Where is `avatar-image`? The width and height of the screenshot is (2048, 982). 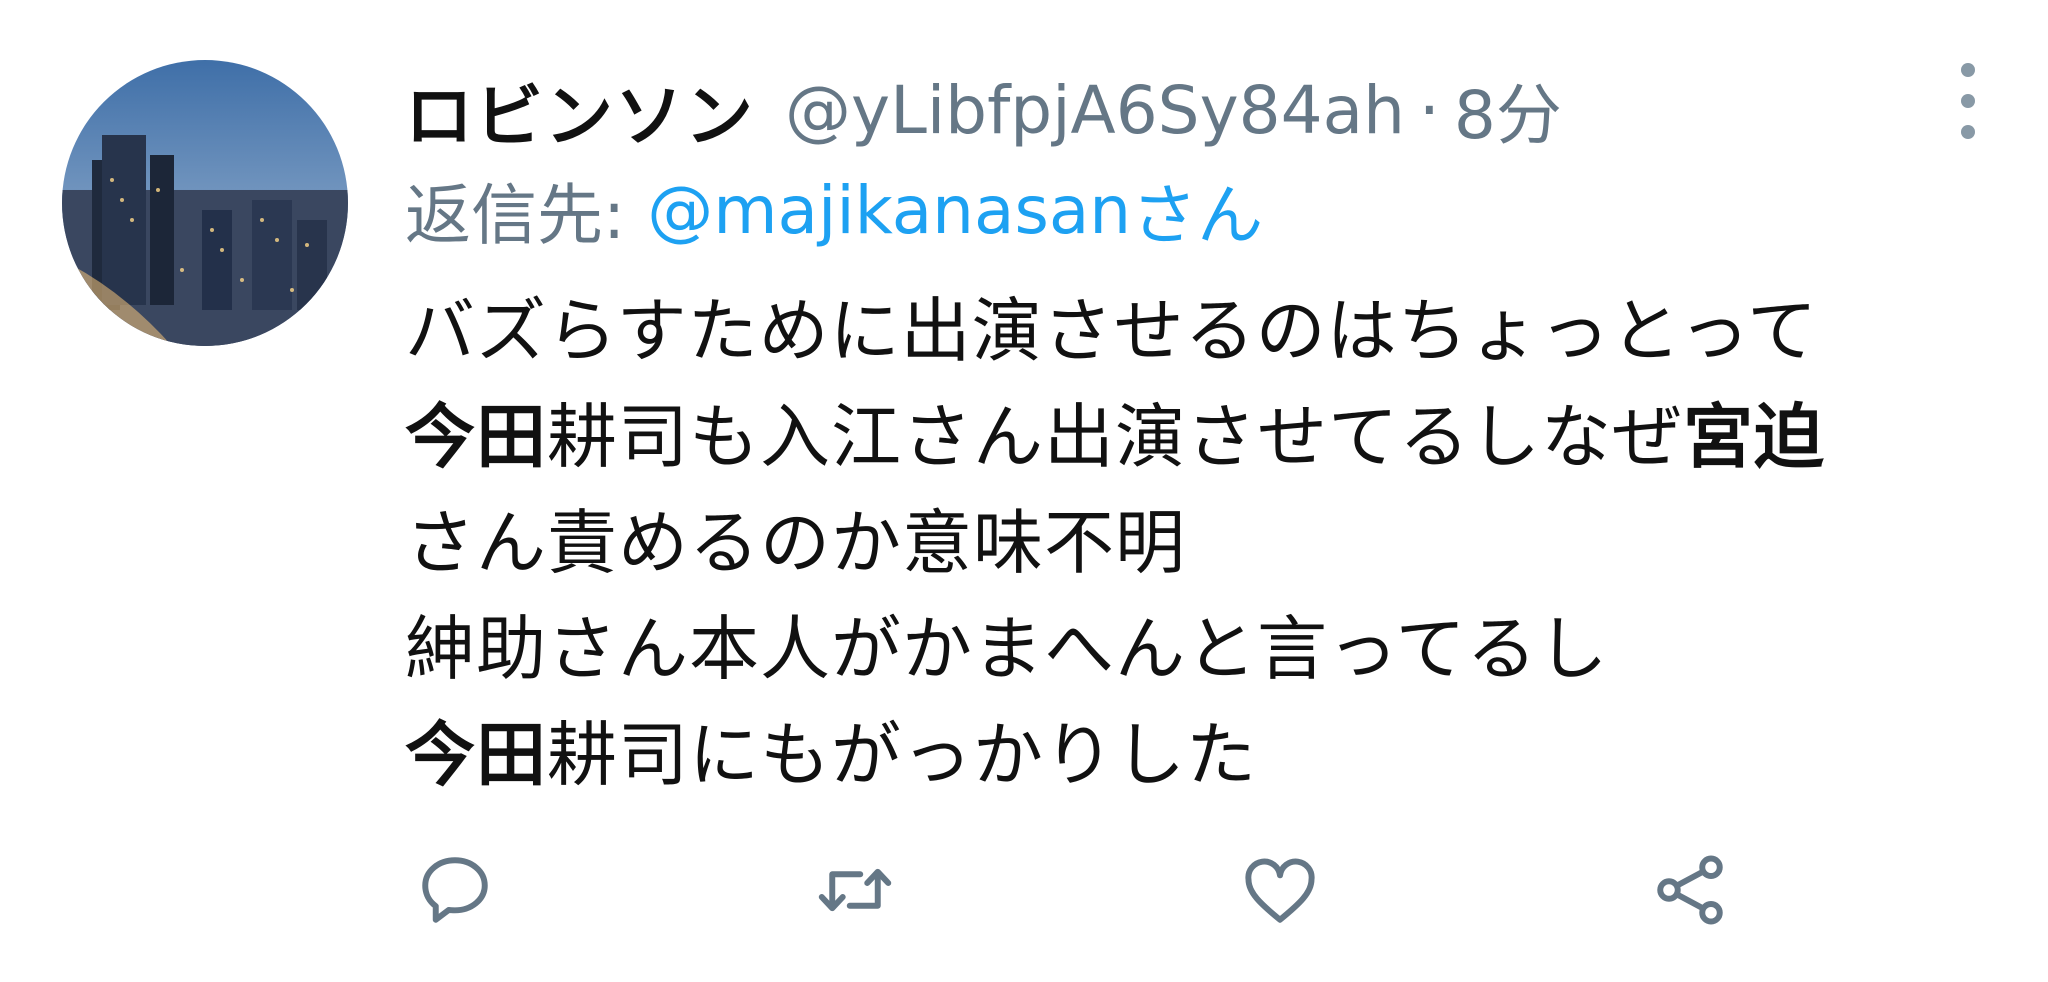
avatar-image is located at coordinates (205, 203).